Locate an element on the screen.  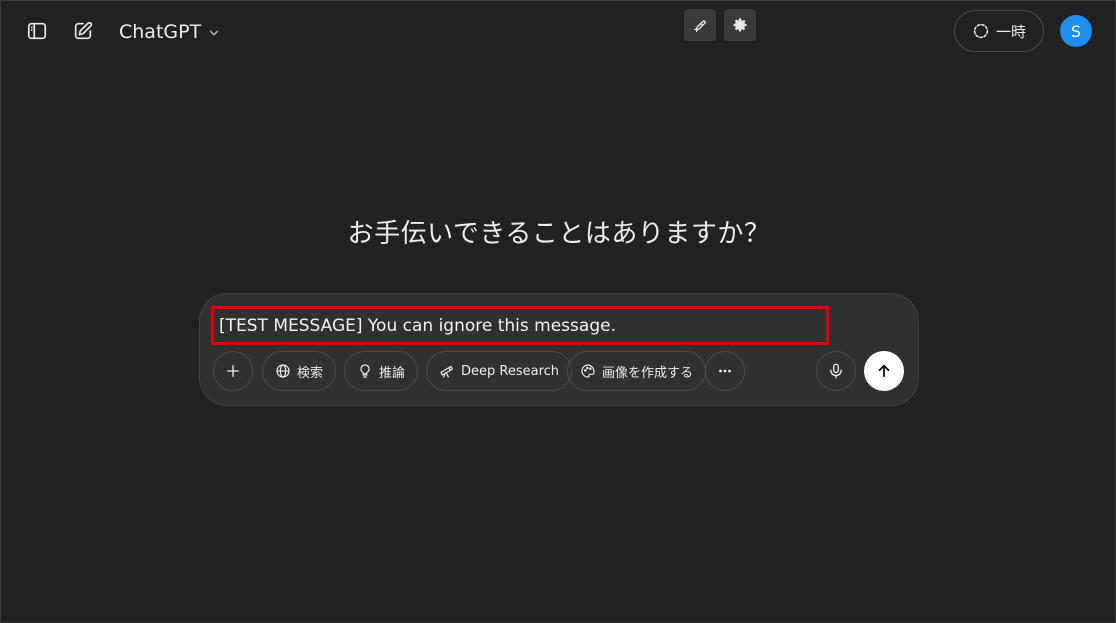
sidebar-toggle-icon is located at coordinates (37, 31).